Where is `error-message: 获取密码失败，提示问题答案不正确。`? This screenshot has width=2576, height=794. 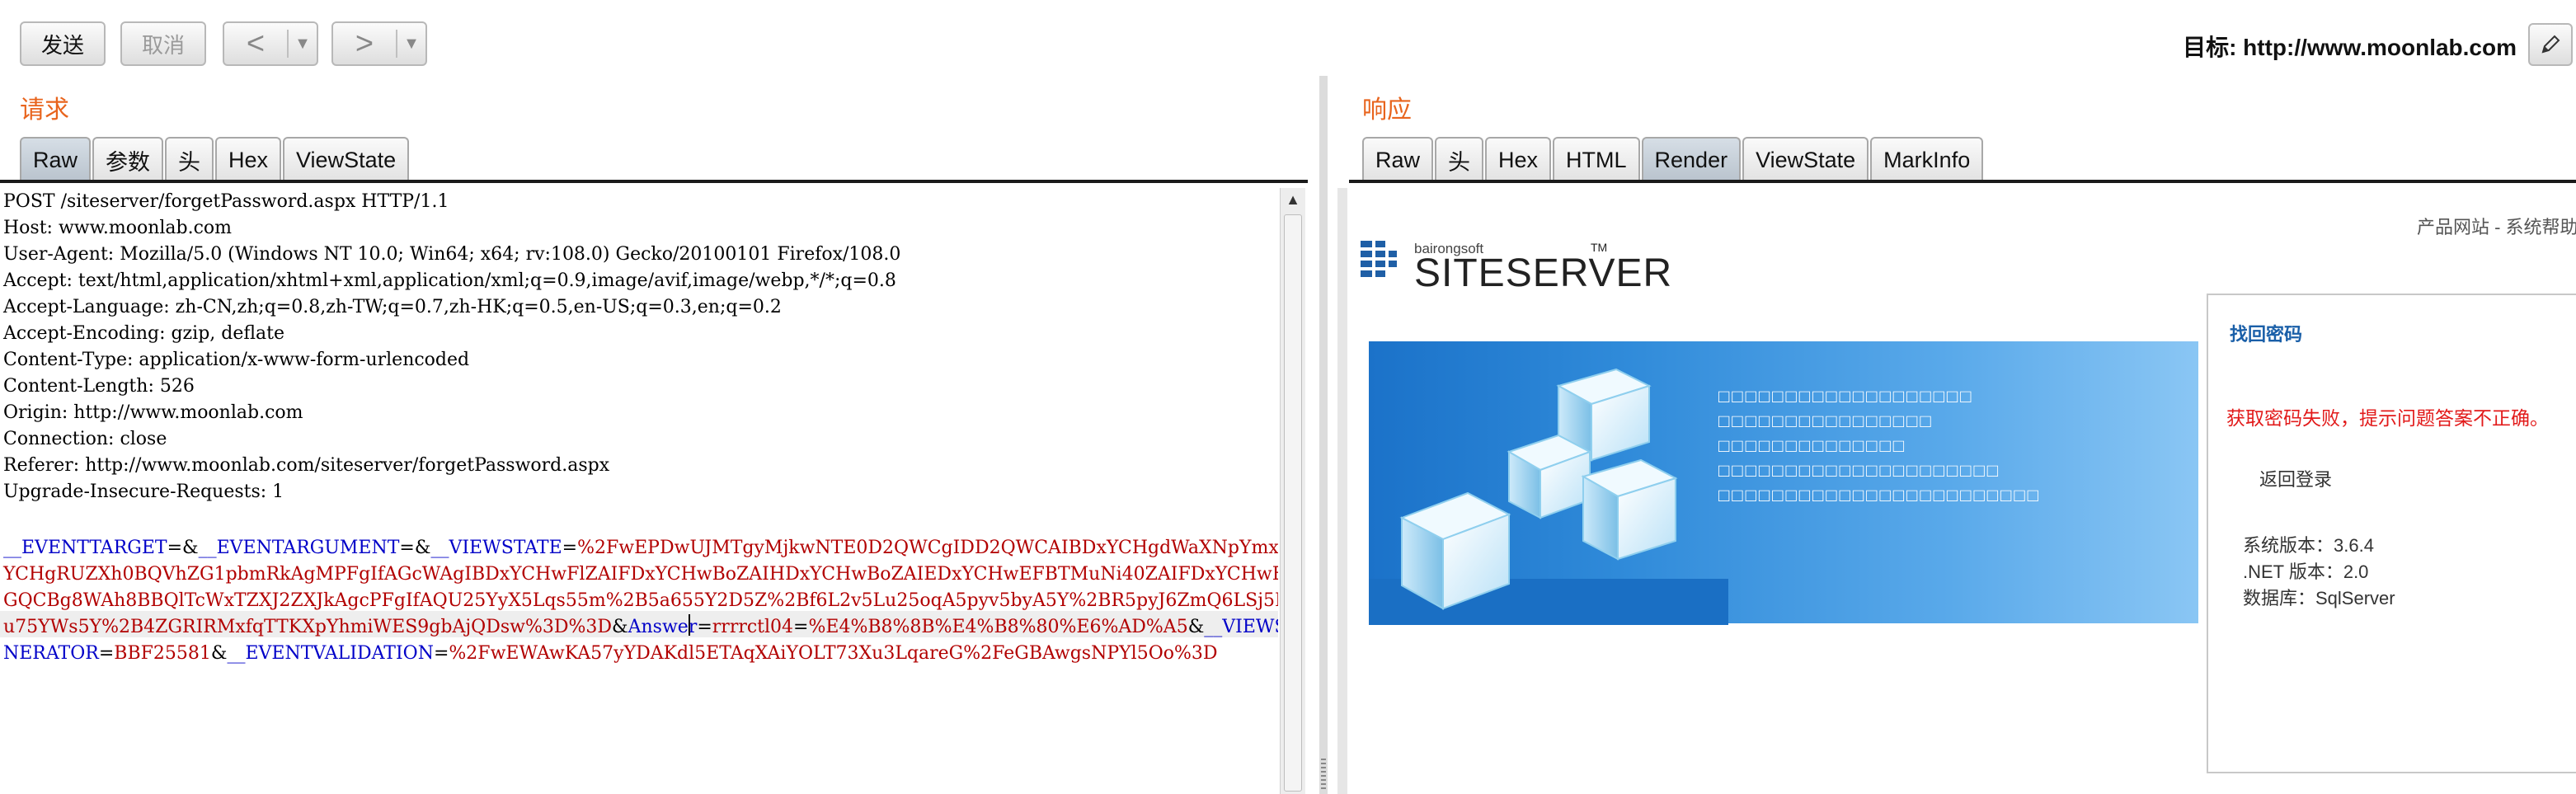
error-message: 获取密码失败，提示问题答案不正确。 is located at coordinates (2387, 418).